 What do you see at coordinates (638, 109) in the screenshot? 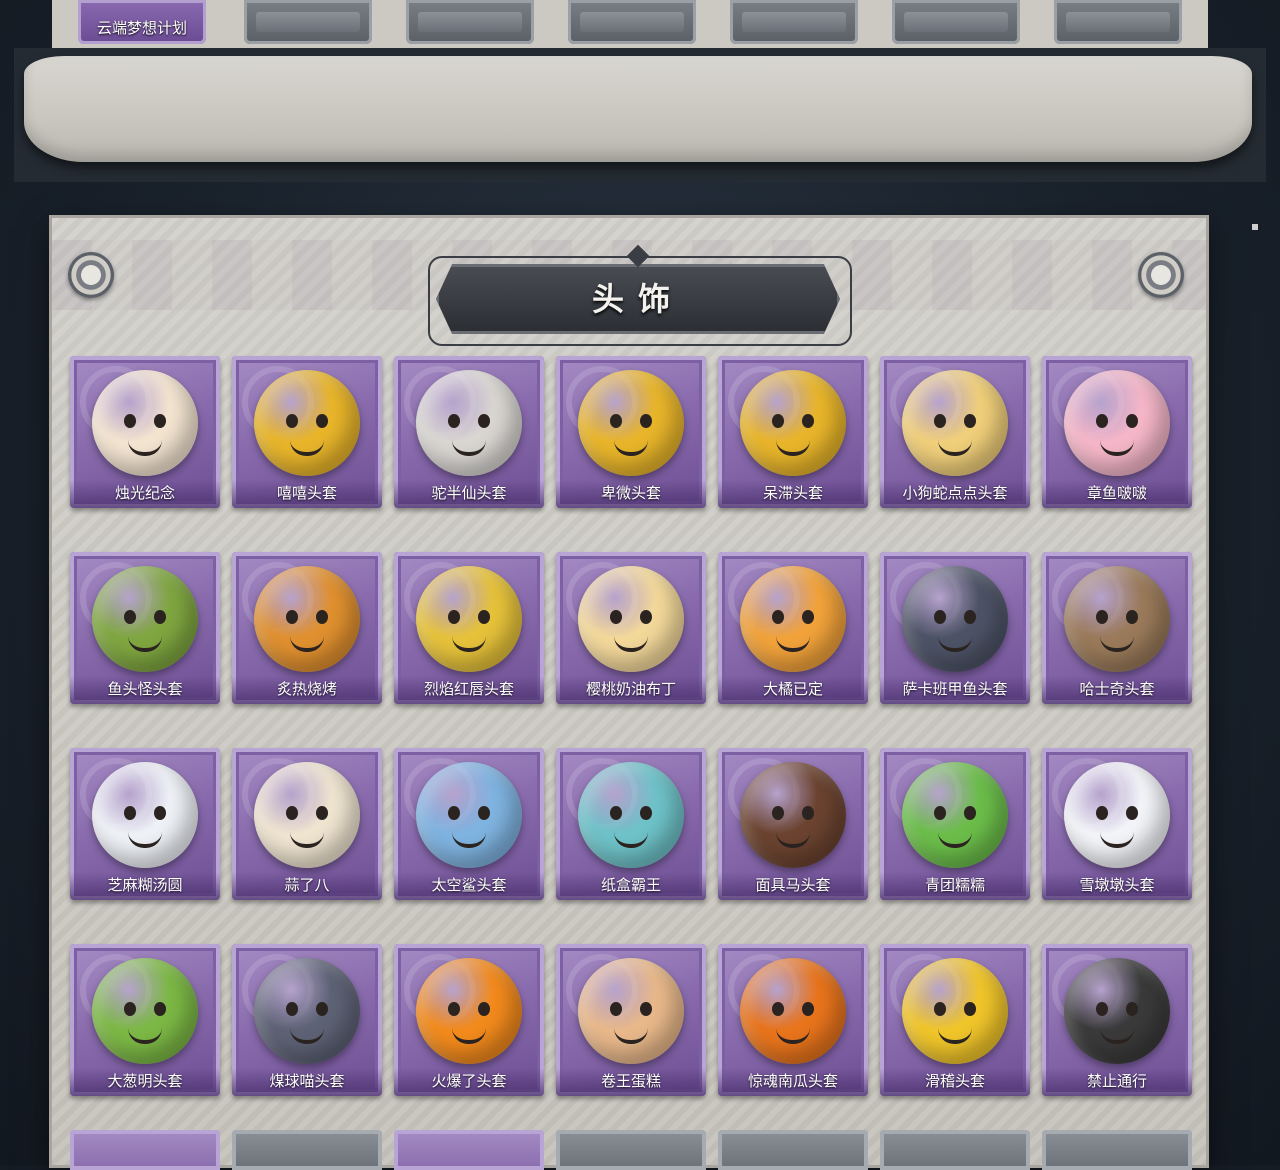
I see `scroll-divider` at bounding box center [638, 109].